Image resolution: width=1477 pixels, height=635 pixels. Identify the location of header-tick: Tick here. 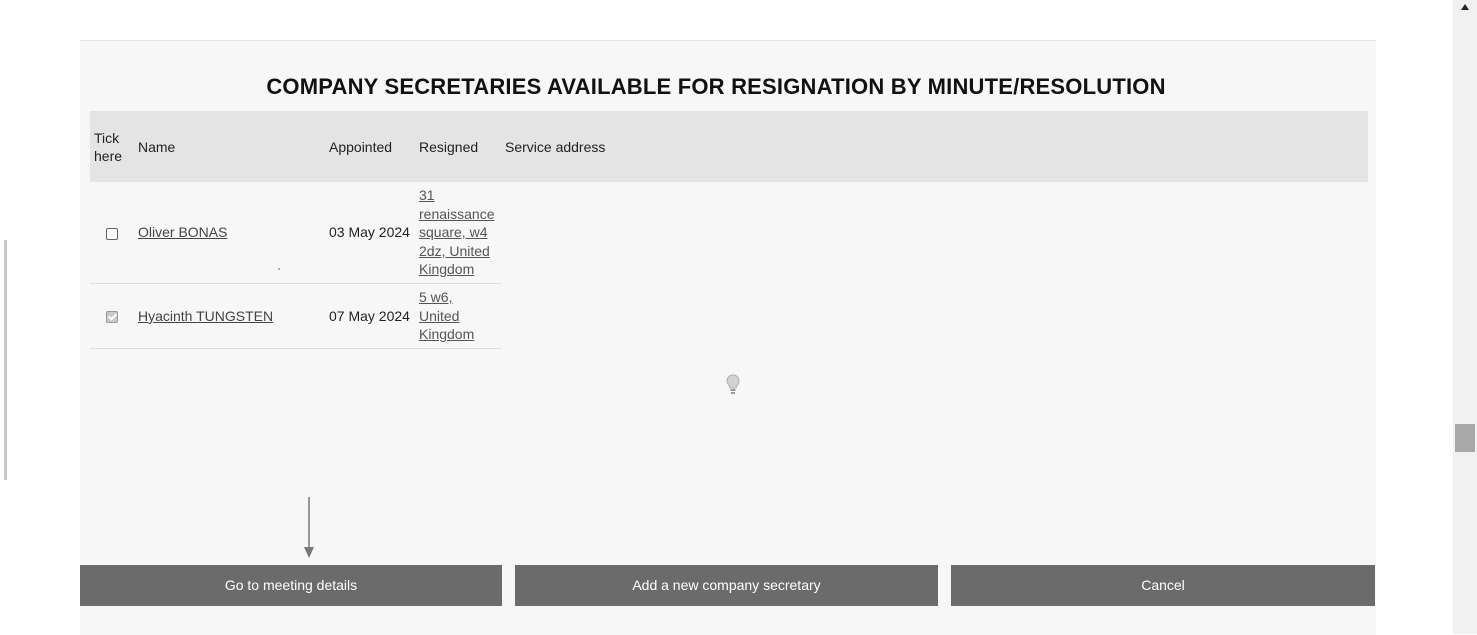
(112, 146).